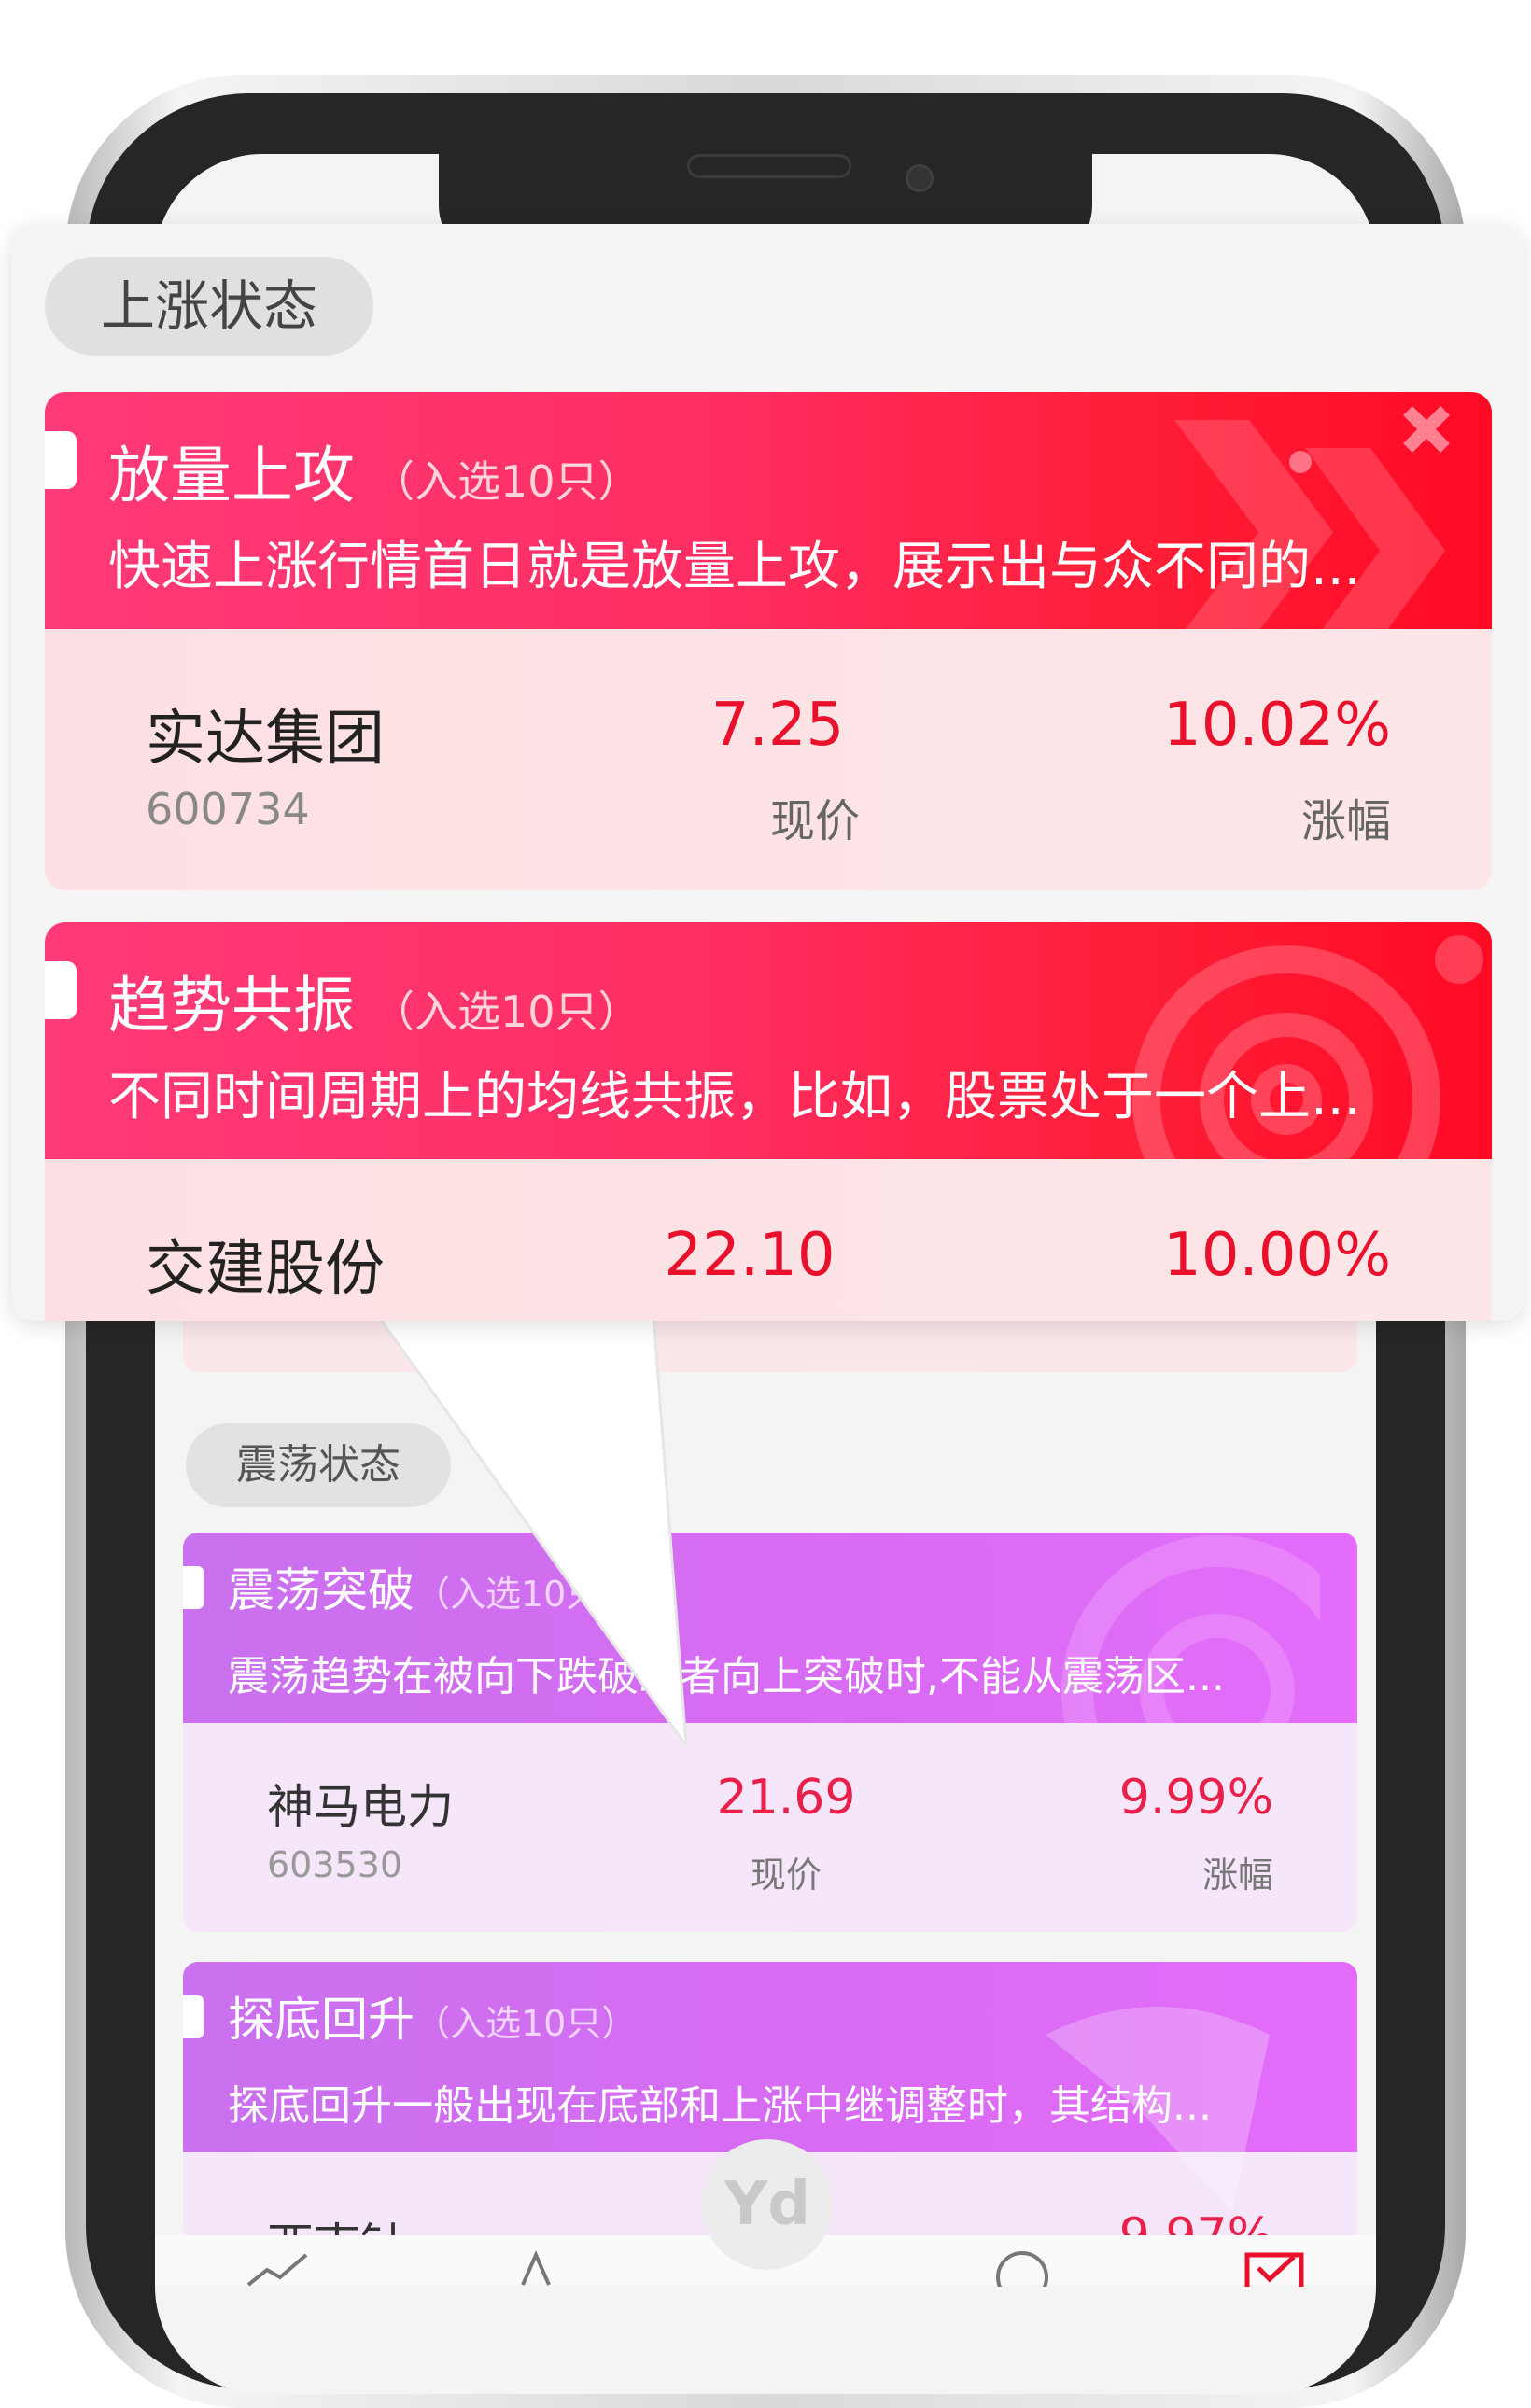 This screenshot has height=2408, width=1531. What do you see at coordinates (1277, 1255) in the screenshot?
I see `stock-change: 10.00%` at bounding box center [1277, 1255].